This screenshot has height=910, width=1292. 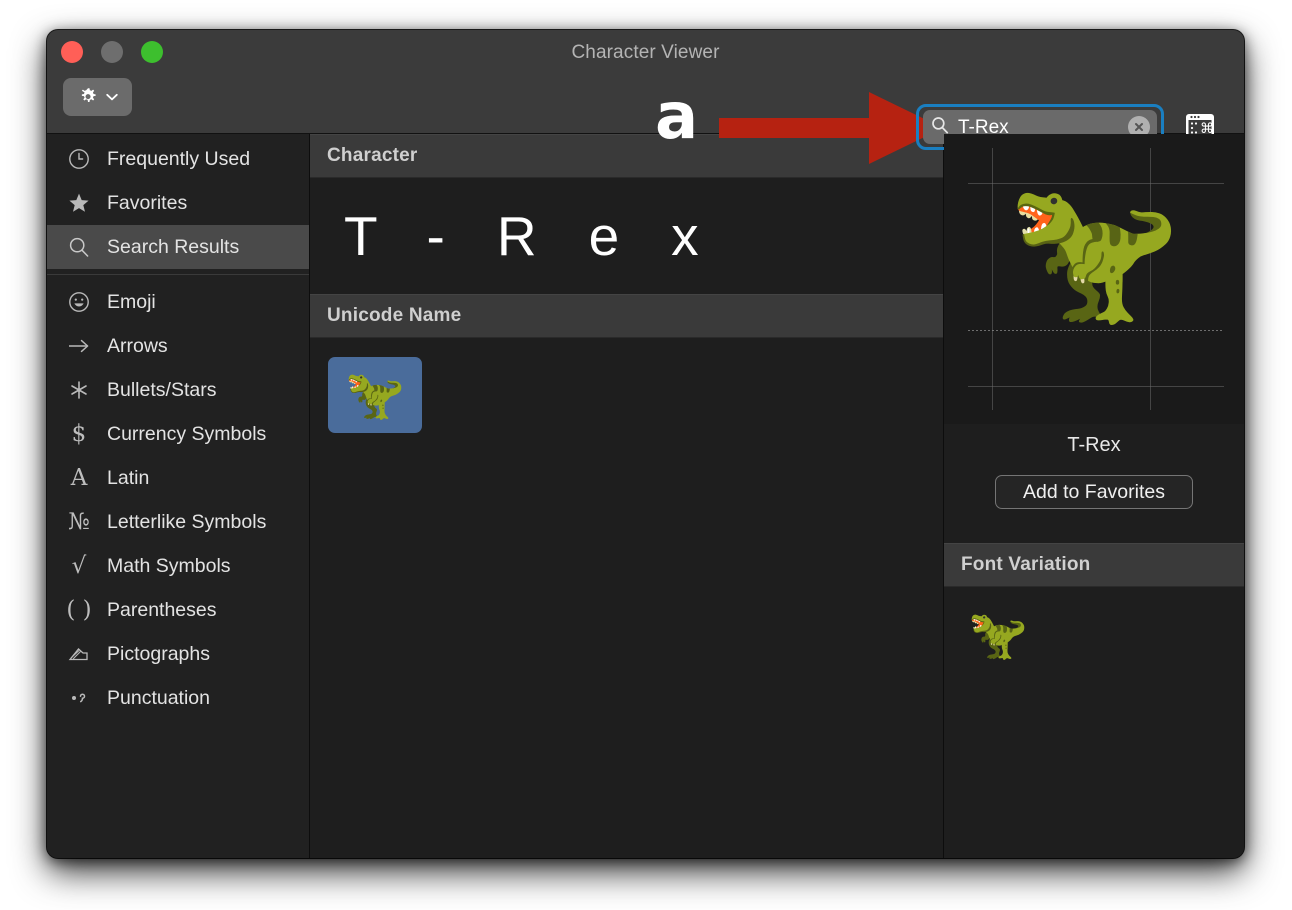 I want to click on sidebar-item-arrows: Arrows, so click(x=178, y=346).